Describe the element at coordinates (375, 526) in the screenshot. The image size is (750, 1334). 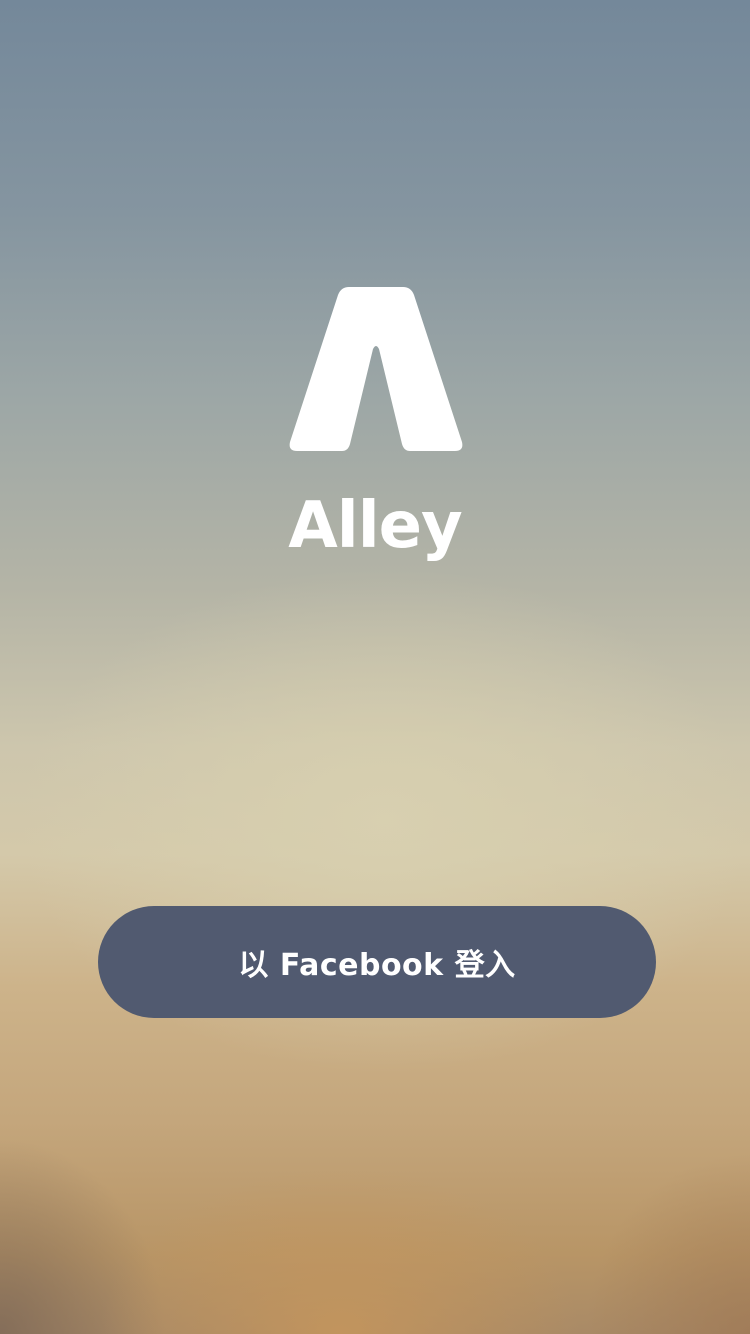
I see `app-name: Alley` at that location.